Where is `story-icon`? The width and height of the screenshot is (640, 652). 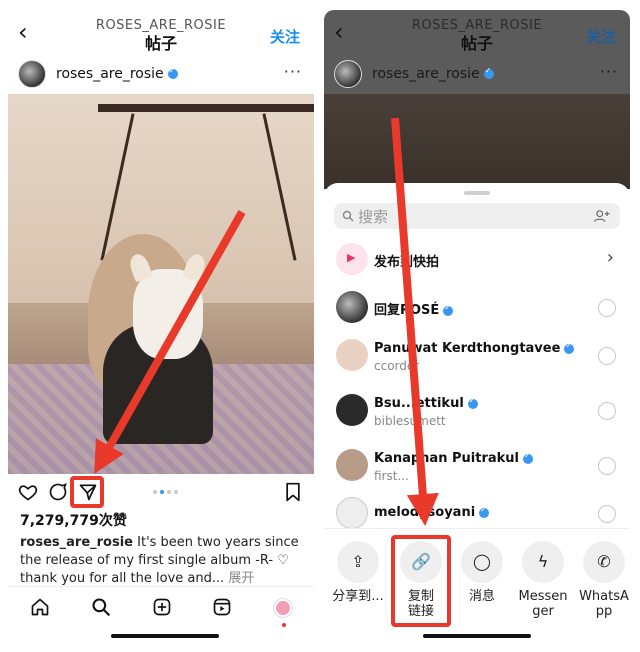 story-icon is located at coordinates (352, 259).